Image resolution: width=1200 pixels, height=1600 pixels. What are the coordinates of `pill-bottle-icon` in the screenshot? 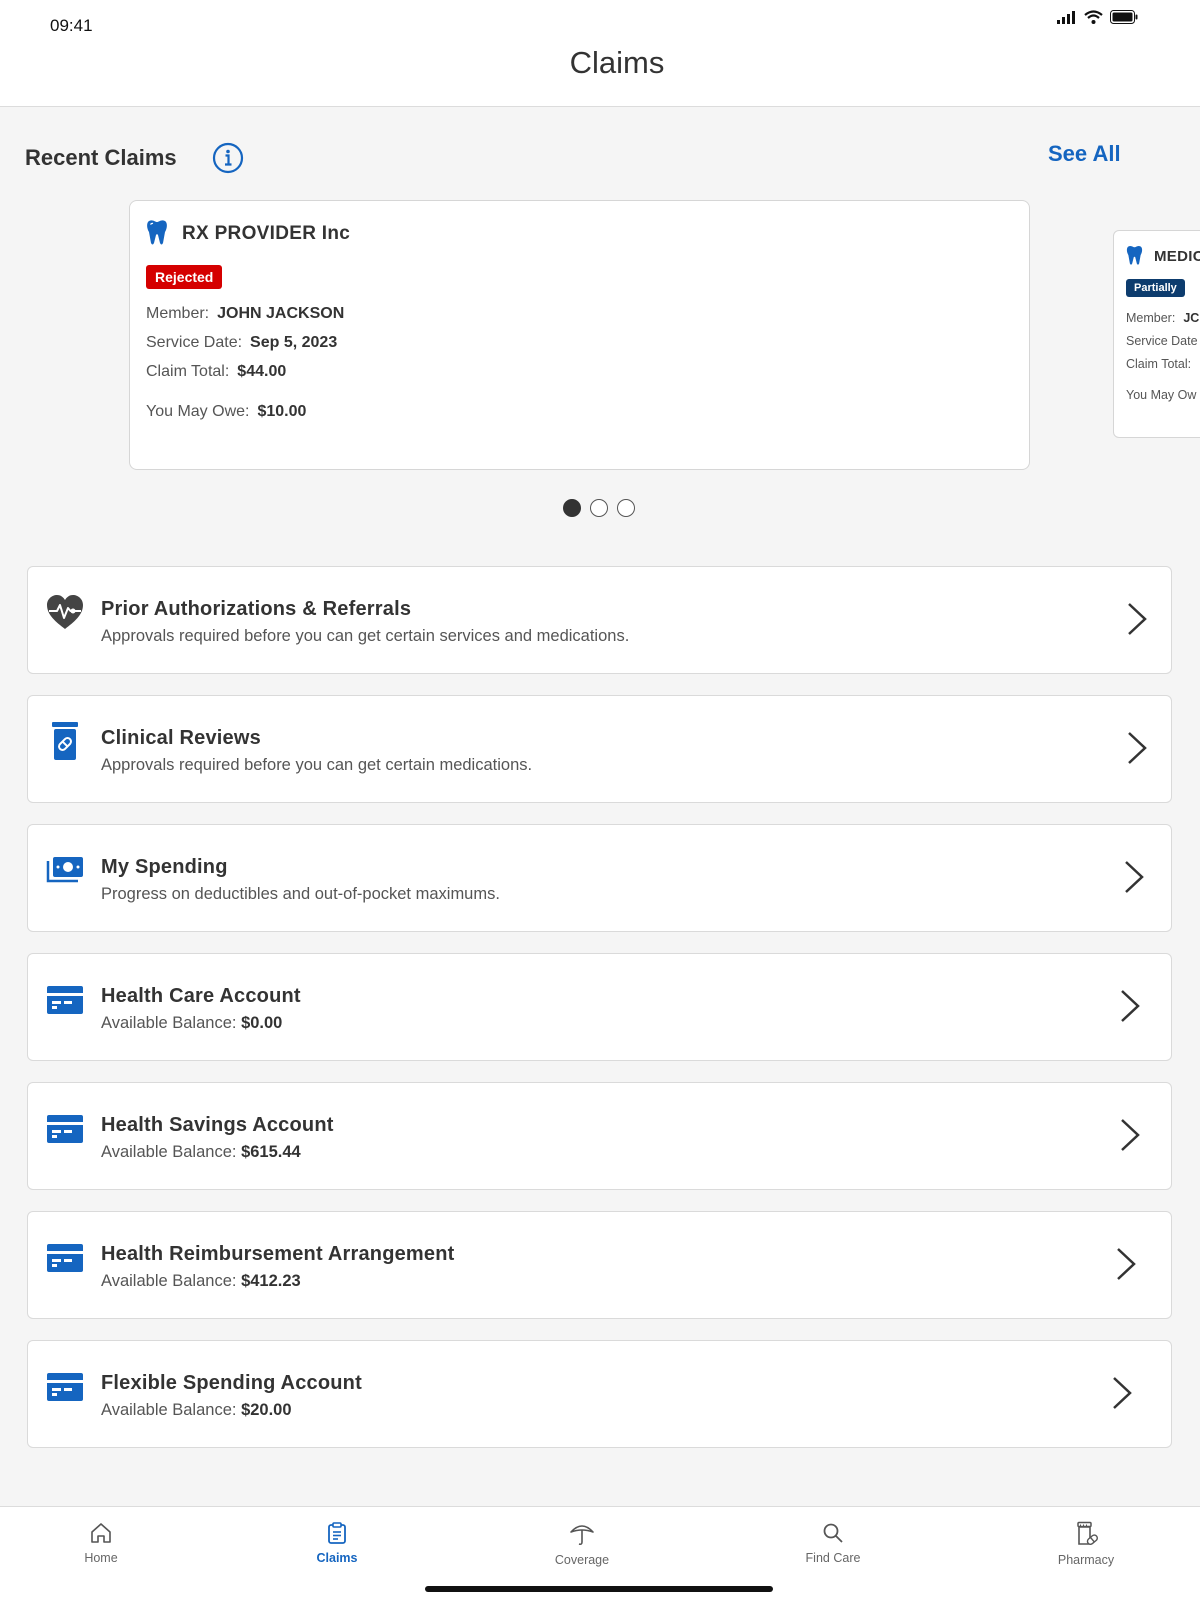 It's located at (65, 741).